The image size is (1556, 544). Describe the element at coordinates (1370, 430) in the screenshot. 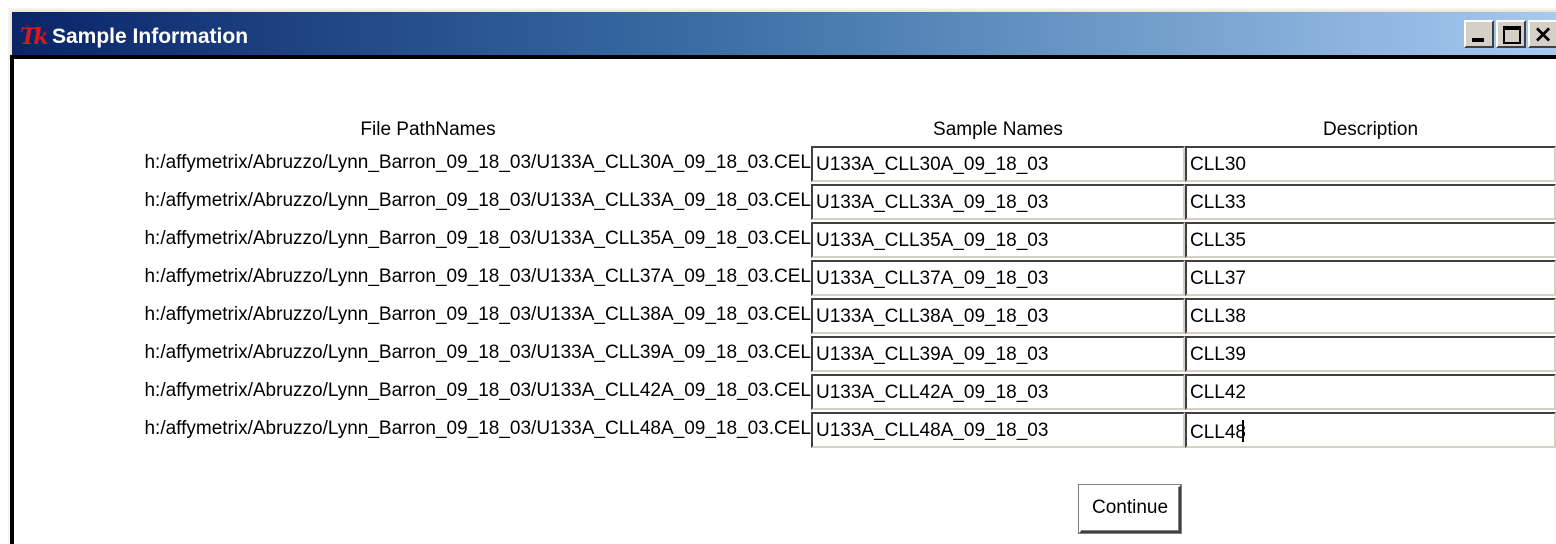

I see `description-field: CLL48` at that location.